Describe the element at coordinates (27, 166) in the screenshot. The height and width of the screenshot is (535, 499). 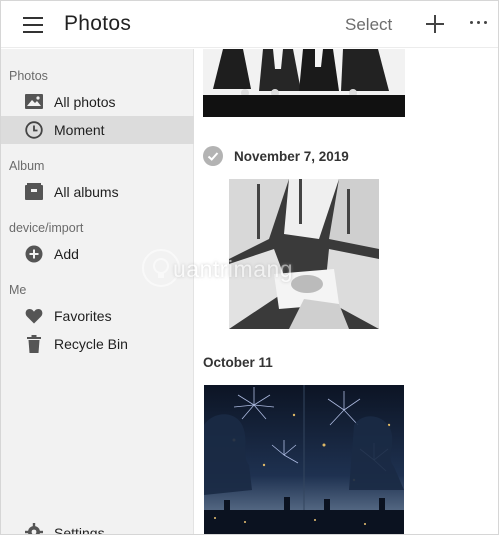
I see `section-label-album: Album` at that location.